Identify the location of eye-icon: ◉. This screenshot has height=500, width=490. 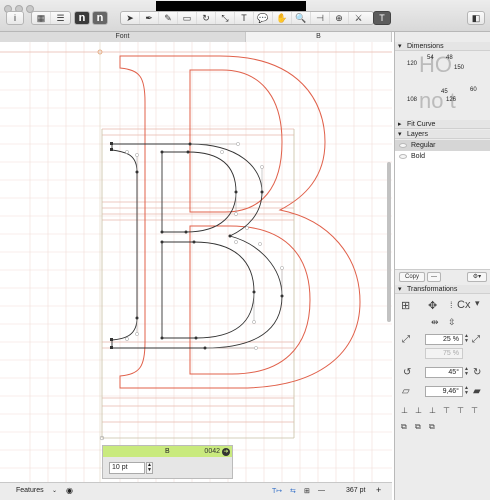
(69, 490).